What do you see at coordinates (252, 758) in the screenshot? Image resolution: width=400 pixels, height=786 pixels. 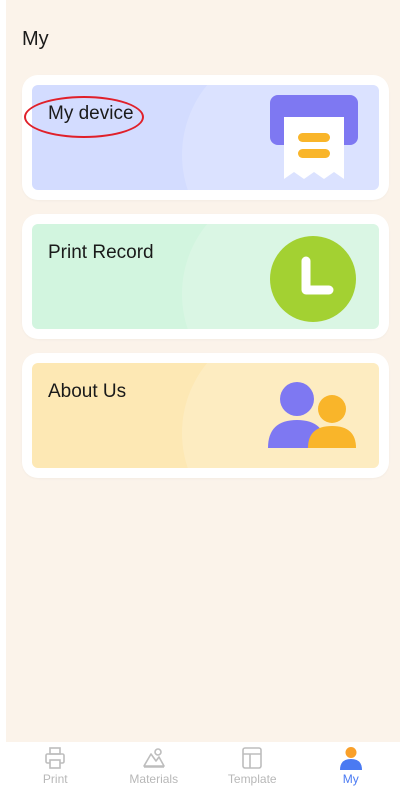 I see `template-icon` at bounding box center [252, 758].